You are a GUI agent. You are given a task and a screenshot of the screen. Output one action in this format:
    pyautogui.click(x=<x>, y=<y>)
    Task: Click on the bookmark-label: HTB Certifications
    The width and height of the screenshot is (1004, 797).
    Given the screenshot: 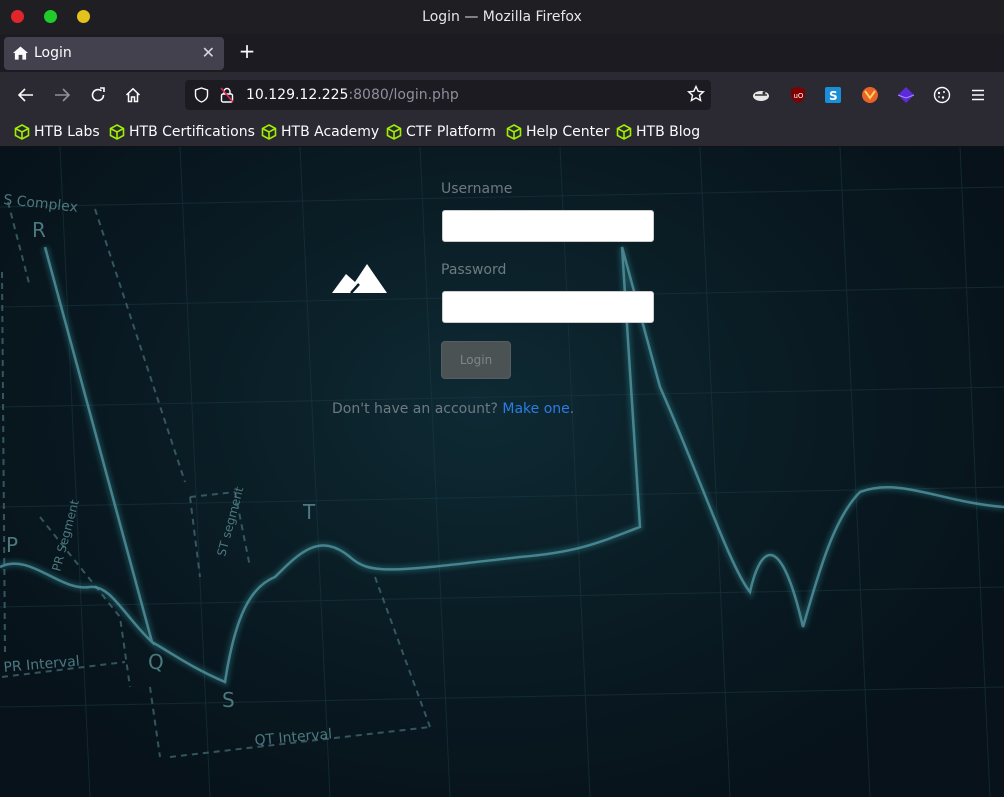 What is the action you would take?
    pyautogui.click(x=192, y=132)
    